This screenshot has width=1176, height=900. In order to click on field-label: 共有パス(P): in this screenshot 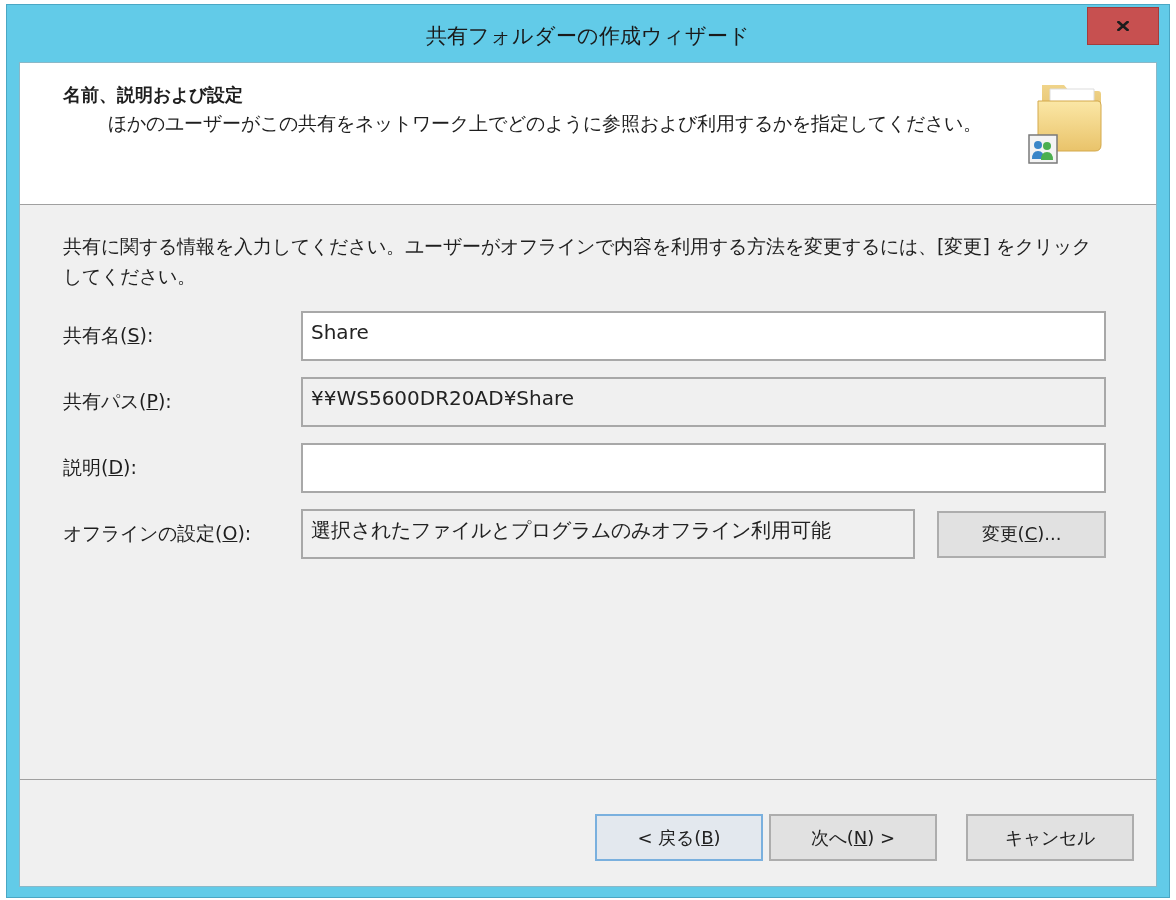, I will do `click(118, 401)`.